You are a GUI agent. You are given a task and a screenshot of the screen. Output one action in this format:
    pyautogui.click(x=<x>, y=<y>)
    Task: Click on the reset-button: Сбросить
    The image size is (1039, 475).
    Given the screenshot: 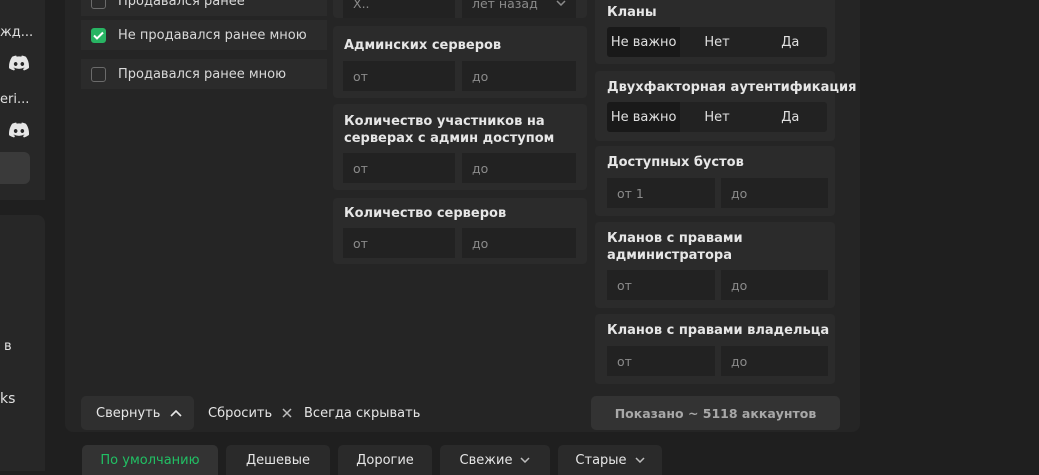 What is the action you would take?
    pyautogui.click(x=250, y=413)
    